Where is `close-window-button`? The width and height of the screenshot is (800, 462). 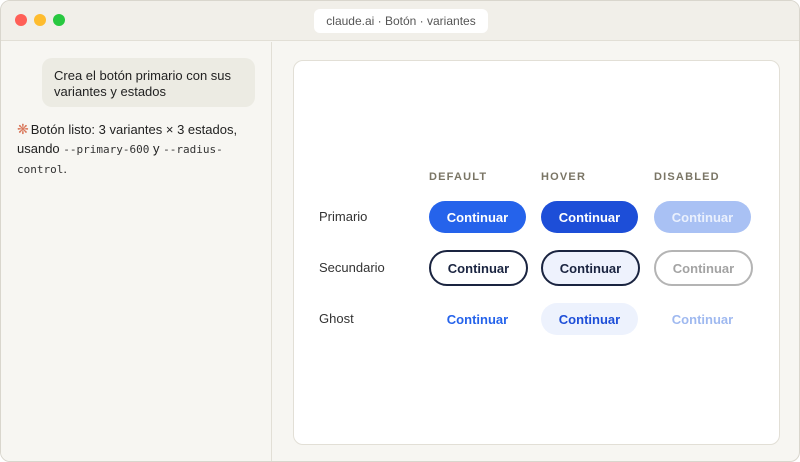 close-window-button is located at coordinates (21, 20).